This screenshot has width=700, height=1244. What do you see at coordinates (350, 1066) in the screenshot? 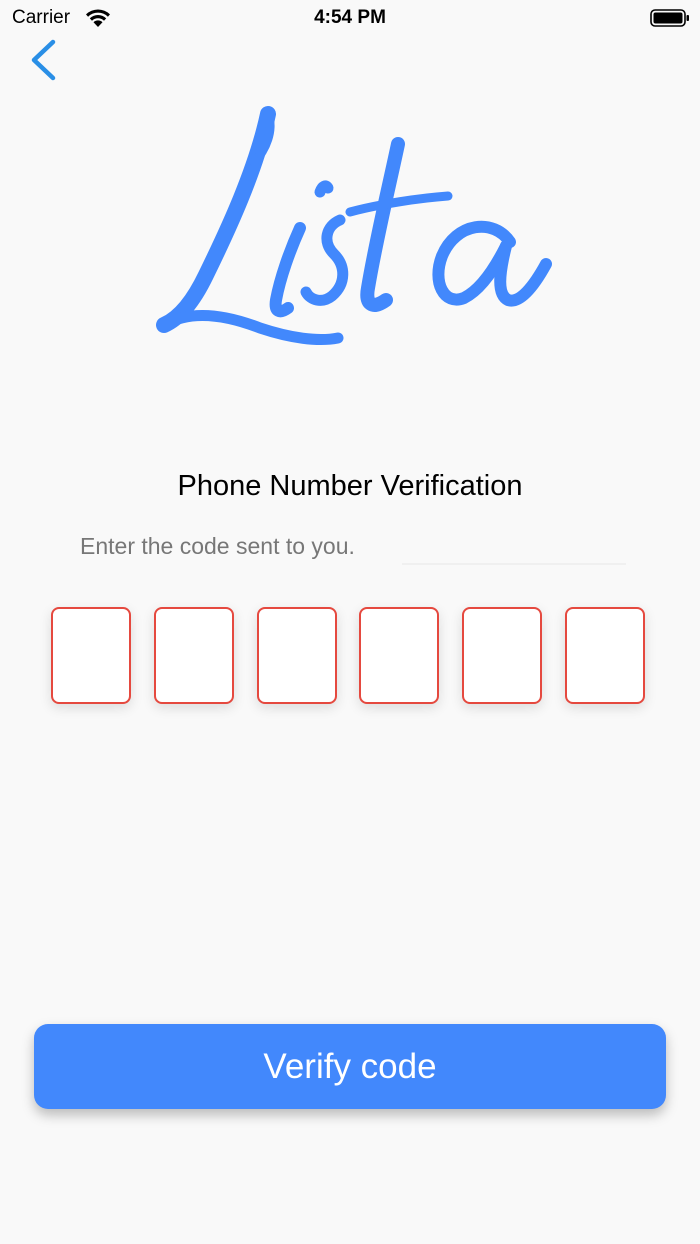
I see `verify-code-button: Verify code` at bounding box center [350, 1066].